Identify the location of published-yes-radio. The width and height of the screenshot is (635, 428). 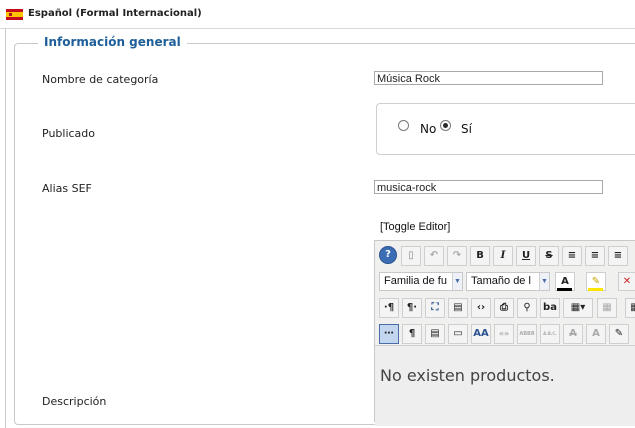
(445, 125).